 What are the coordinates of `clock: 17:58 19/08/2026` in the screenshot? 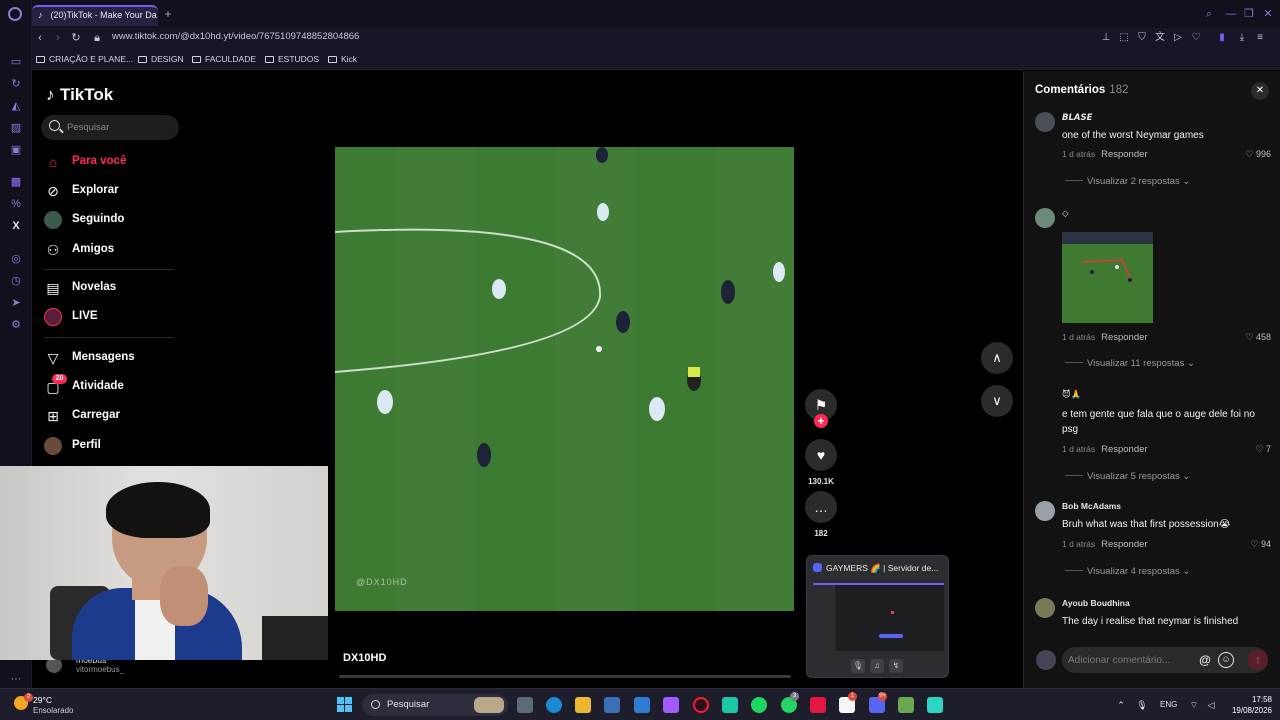 It's located at (1249, 705).